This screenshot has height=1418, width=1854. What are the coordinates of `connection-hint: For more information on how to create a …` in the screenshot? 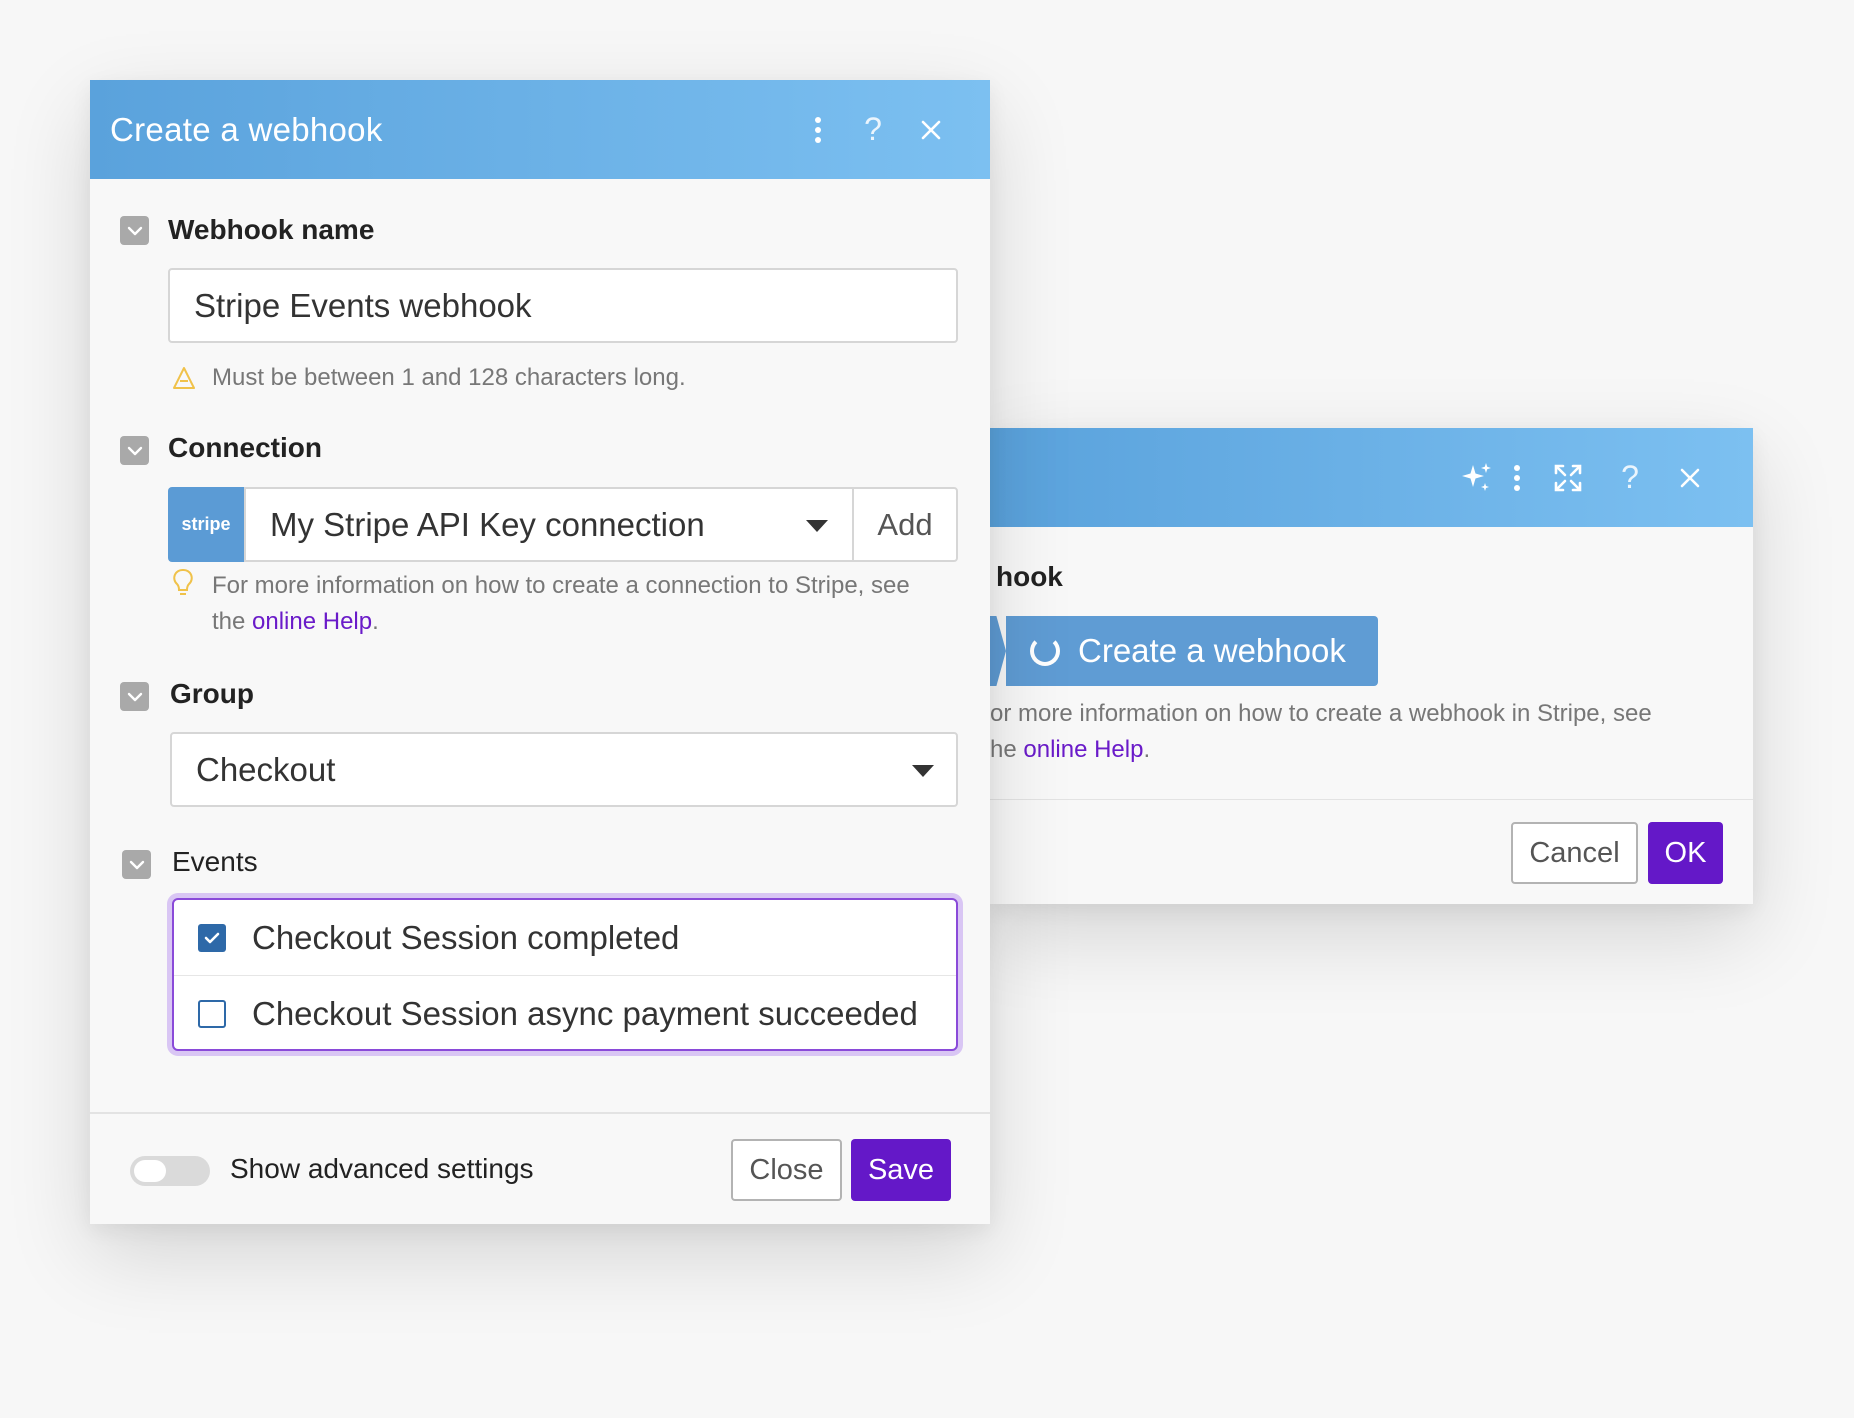 It's located at (592, 604).